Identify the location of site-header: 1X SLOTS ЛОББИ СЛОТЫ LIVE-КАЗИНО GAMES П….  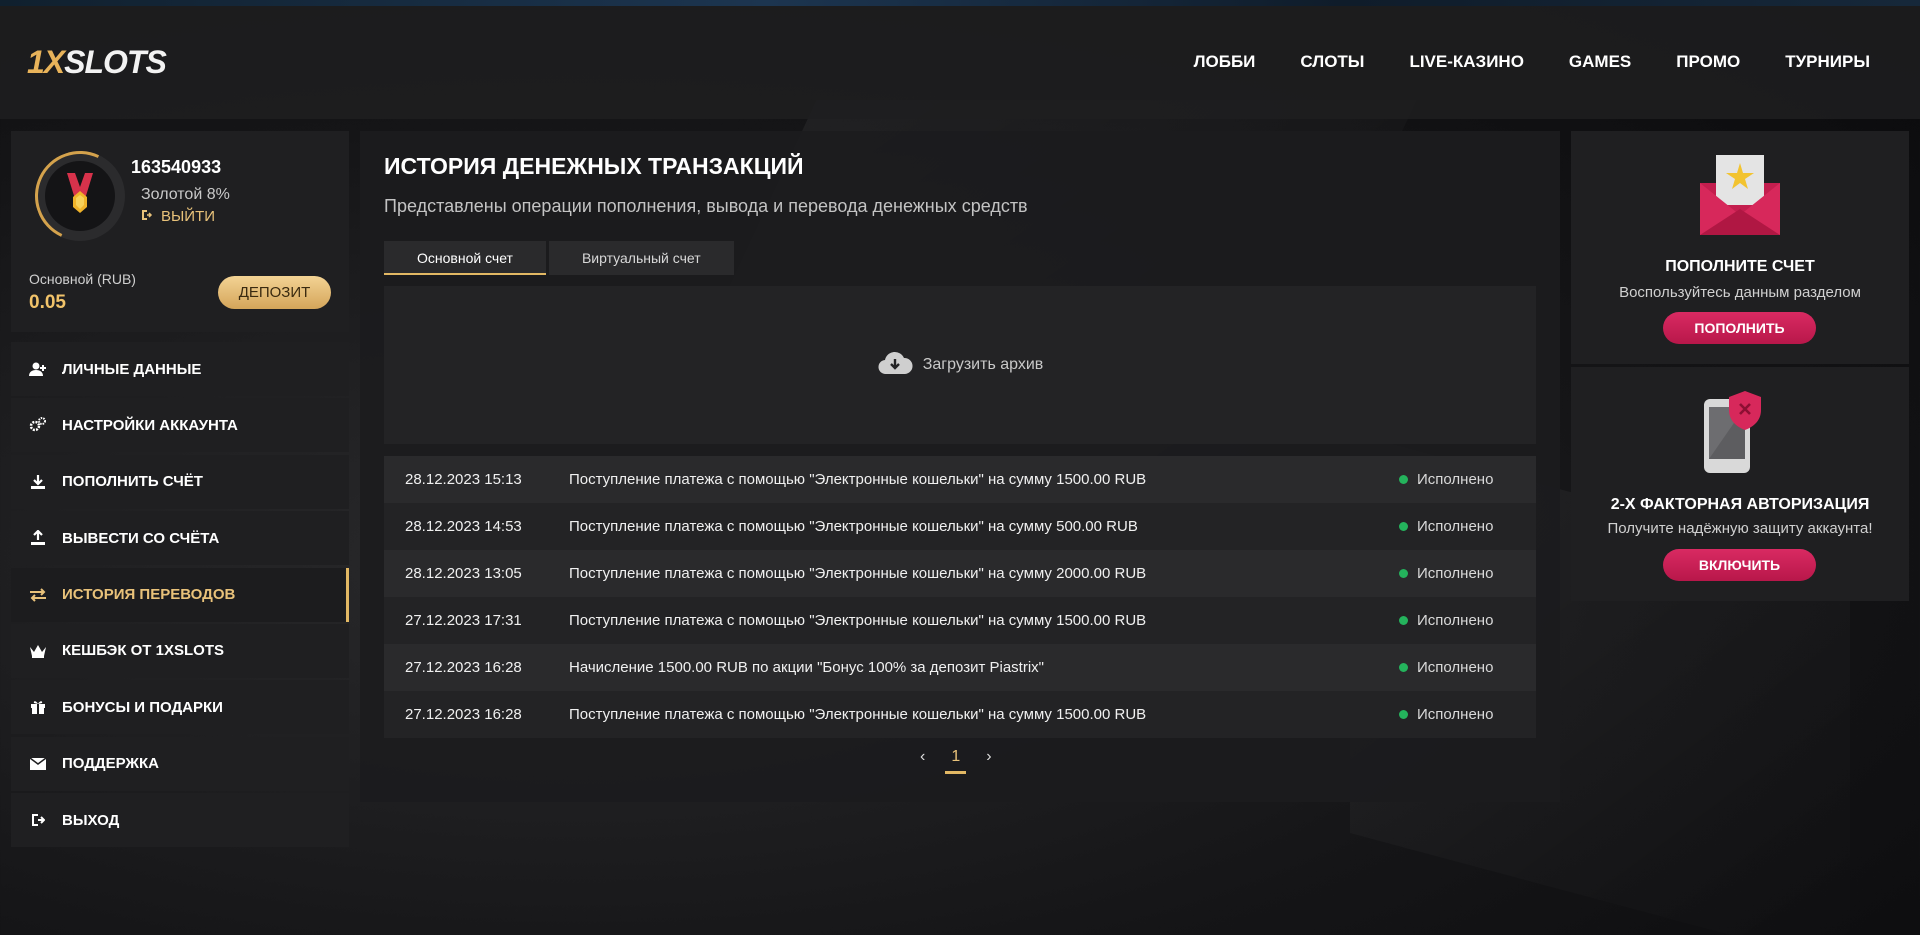
(960, 62).